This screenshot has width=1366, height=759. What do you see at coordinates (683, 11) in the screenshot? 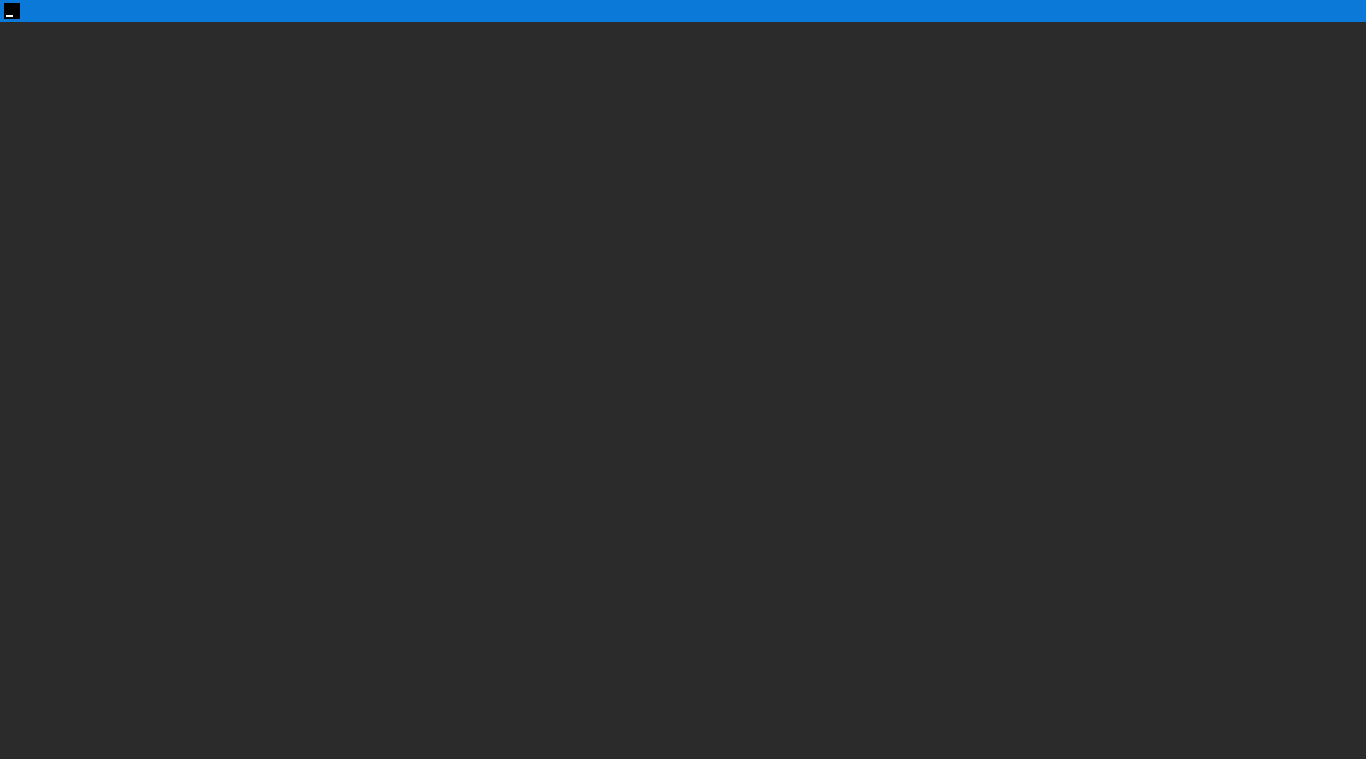
I see `title-bar` at bounding box center [683, 11].